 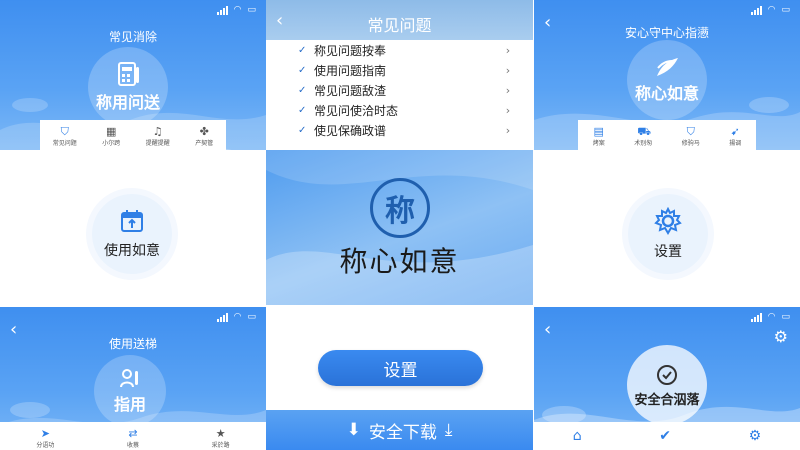 I want to click on download-label: 安全下载, so click(x=402, y=432).